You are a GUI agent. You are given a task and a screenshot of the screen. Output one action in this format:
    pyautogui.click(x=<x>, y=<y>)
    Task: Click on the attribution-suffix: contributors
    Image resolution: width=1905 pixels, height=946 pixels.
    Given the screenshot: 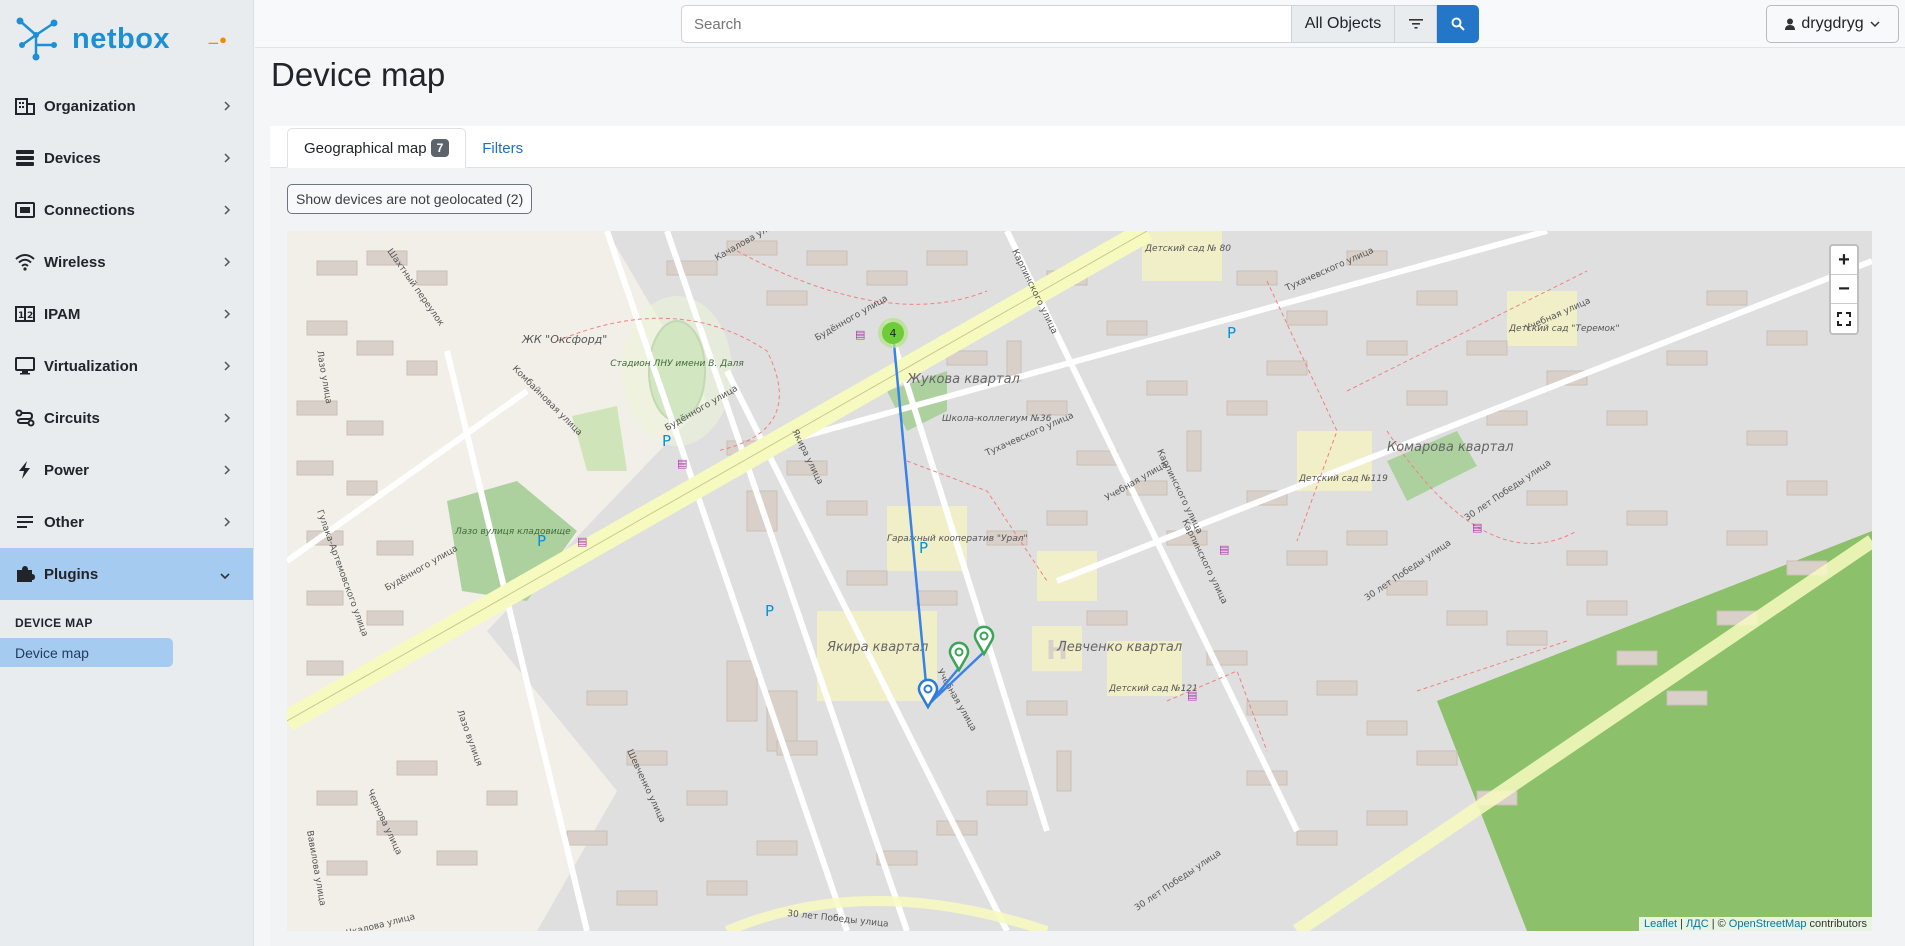 What is the action you would take?
    pyautogui.click(x=1838, y=924)
    